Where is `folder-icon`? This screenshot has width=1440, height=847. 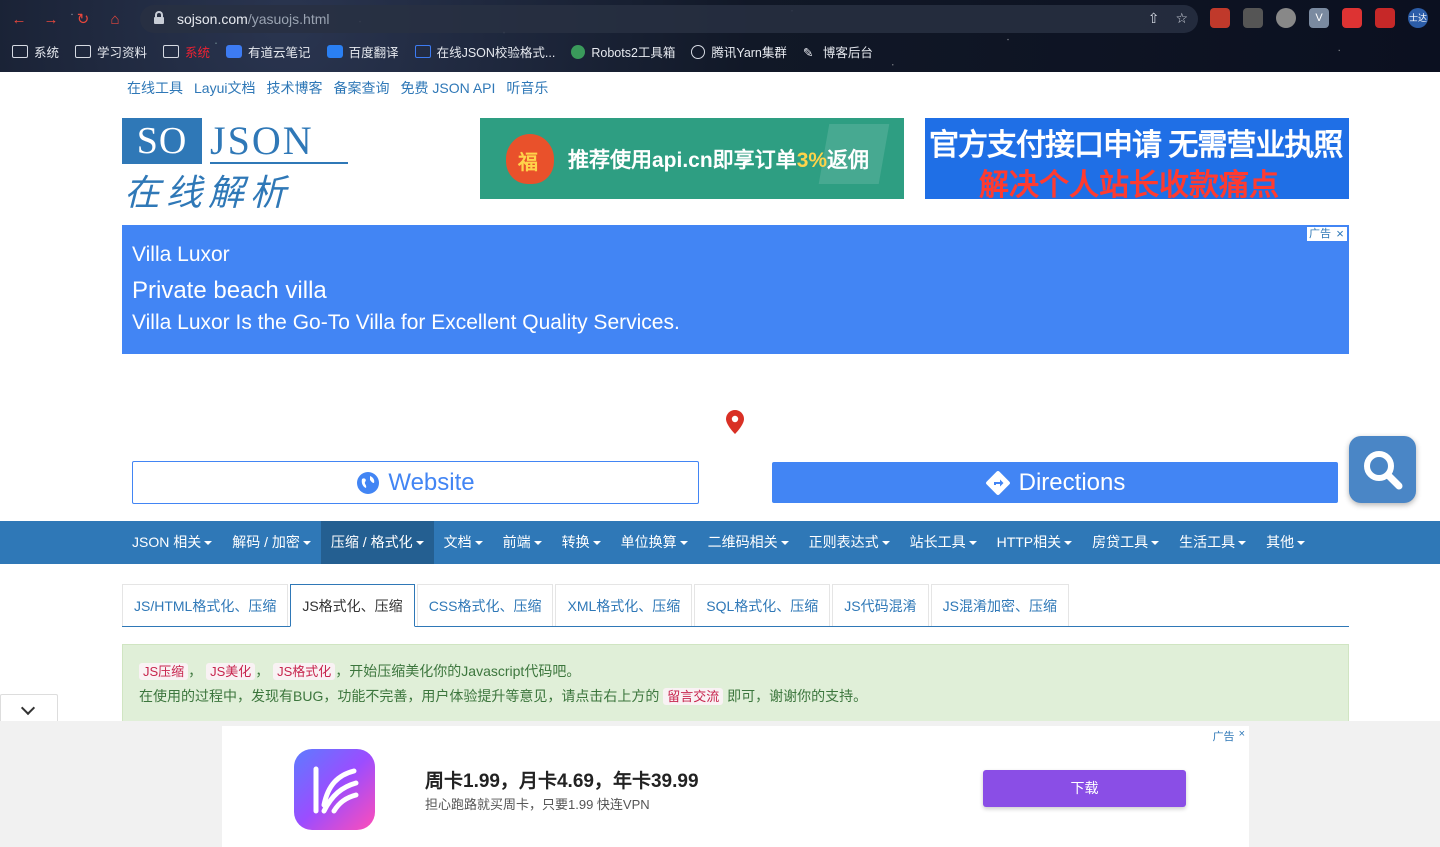
folder-icon is located at coordinates (20, 51).